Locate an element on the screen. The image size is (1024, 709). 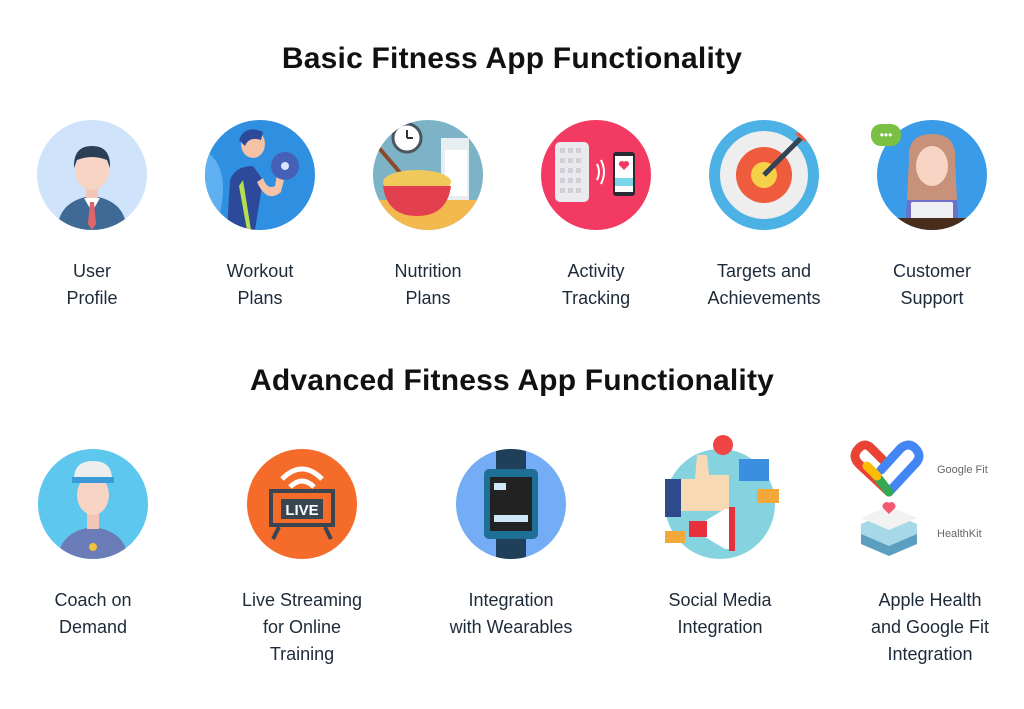
feature-label: Social Media Integration is located at coordinates (720, 614).